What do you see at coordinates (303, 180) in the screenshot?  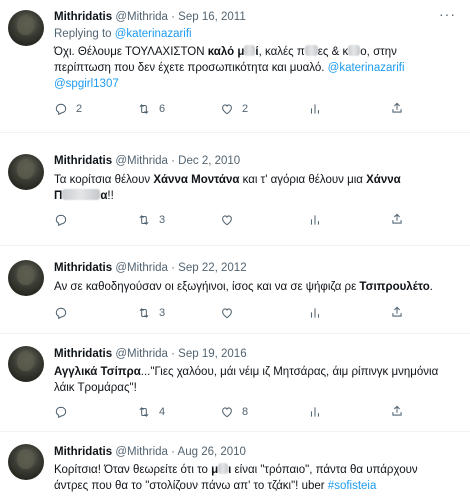 I see `text-segment: και τ' αγόρια θέλουν μια` at bounding box center [303, 180].